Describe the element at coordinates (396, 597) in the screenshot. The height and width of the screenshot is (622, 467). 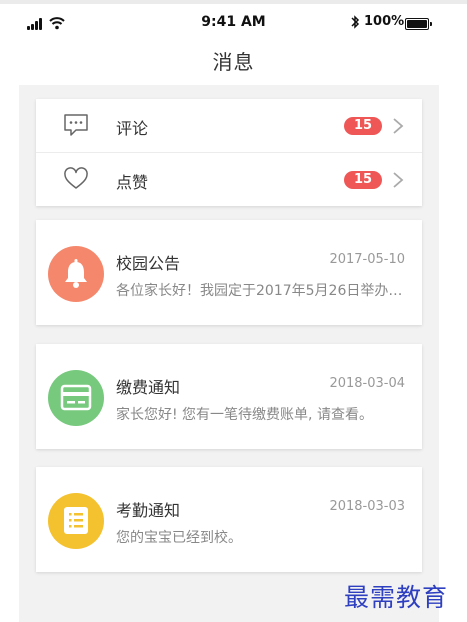
I see `watermark: 最需教育` at that location.